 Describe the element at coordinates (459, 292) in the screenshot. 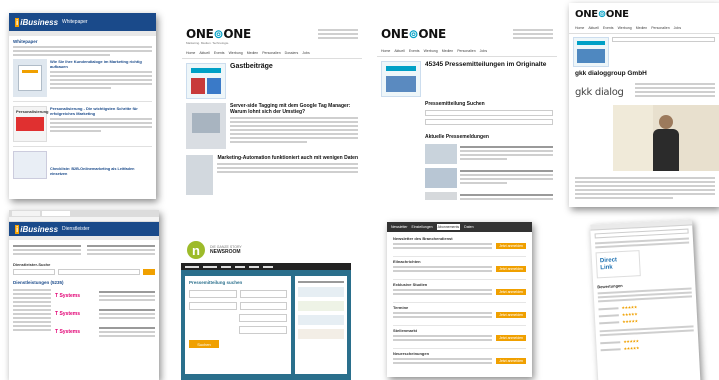

I see `list-item: Exklusive Studien Jetzt anmelden` at that location.